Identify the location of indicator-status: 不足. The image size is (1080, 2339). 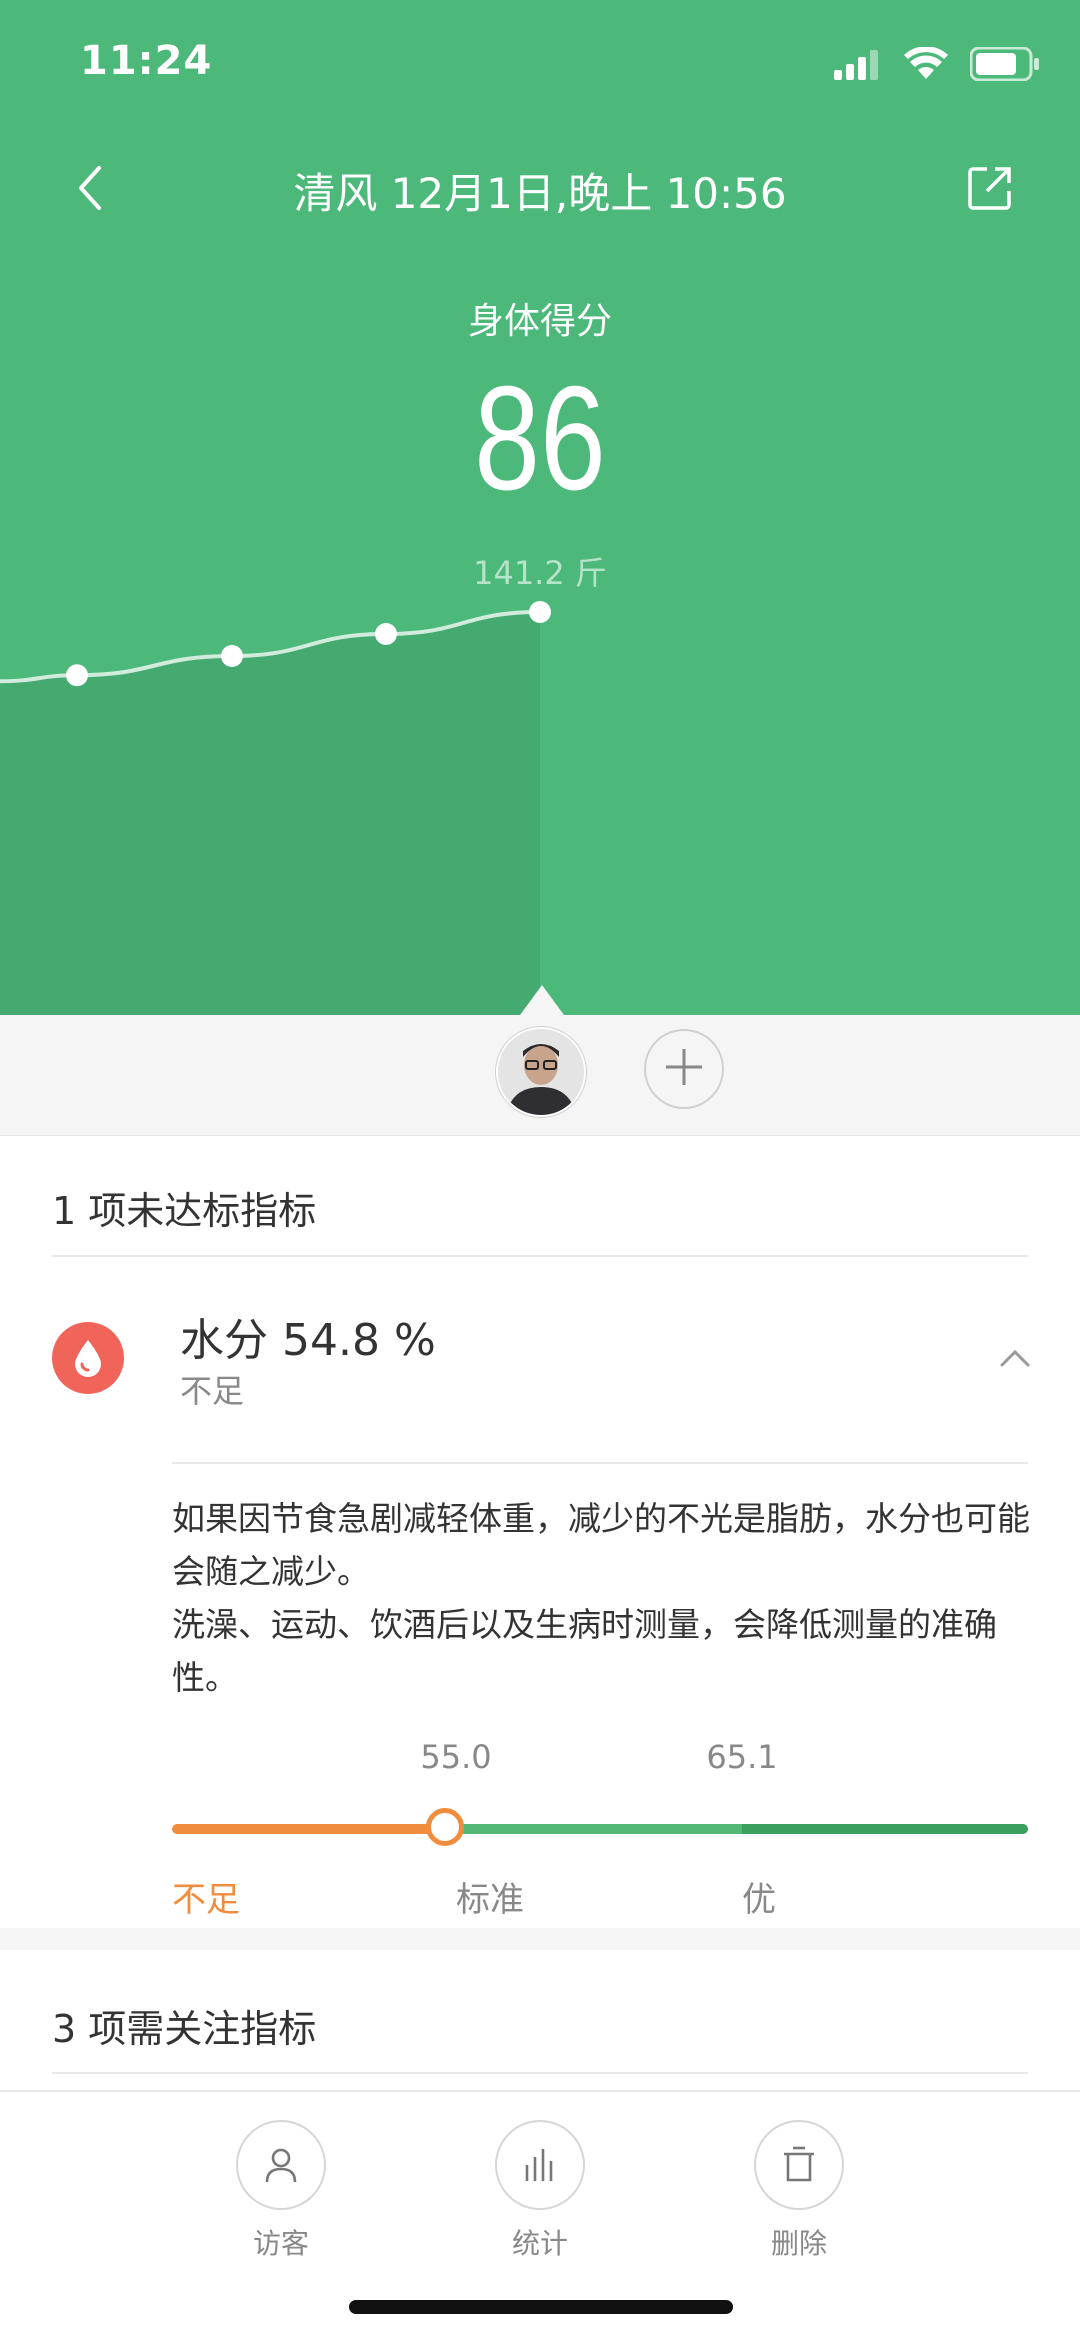
(212, 1391).